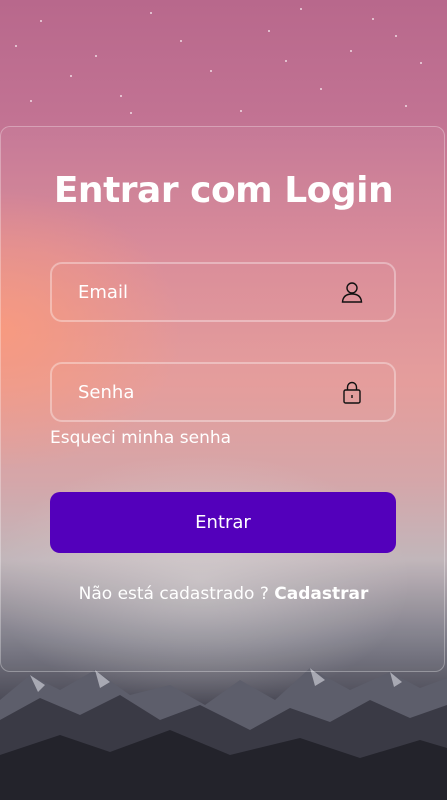  What do you see at coordinates (192, 292) in the screenshot?
I see `email-input` at bounding box center [192, 292].